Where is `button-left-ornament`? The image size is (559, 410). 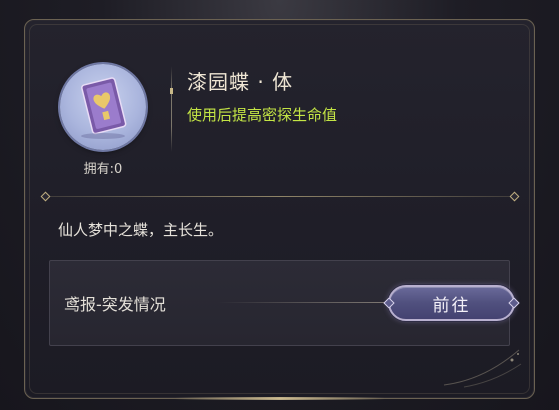 button-left-ornament is located at coordinates (389, 303).